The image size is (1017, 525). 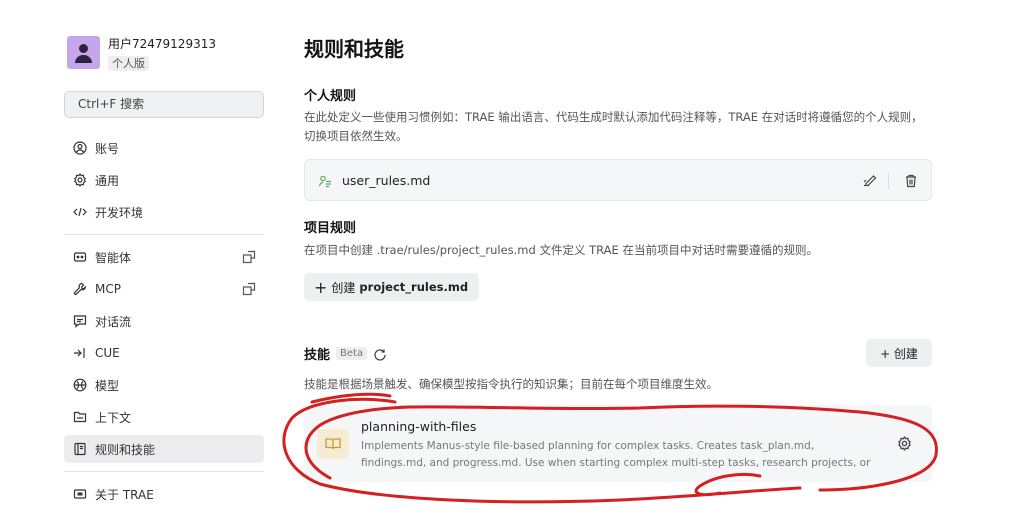 What do you see at coordinates (80, 257) in the screenshot?
I see `agent-icon` at bounding box center [80, 257].